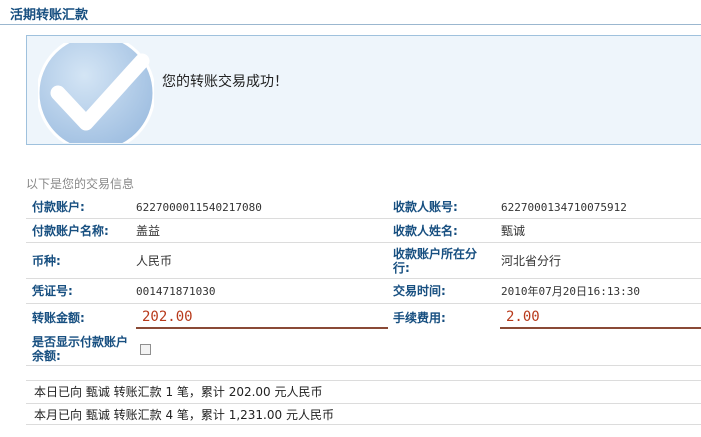  I want to click on voucher-value: 001471871030, so click(176, 291).